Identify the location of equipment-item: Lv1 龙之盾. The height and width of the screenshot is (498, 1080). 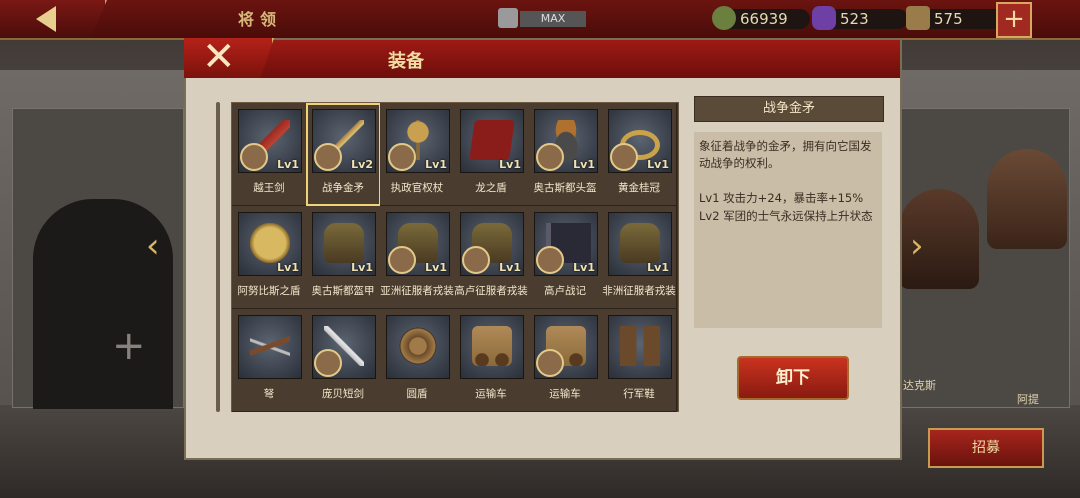
(491, 154).